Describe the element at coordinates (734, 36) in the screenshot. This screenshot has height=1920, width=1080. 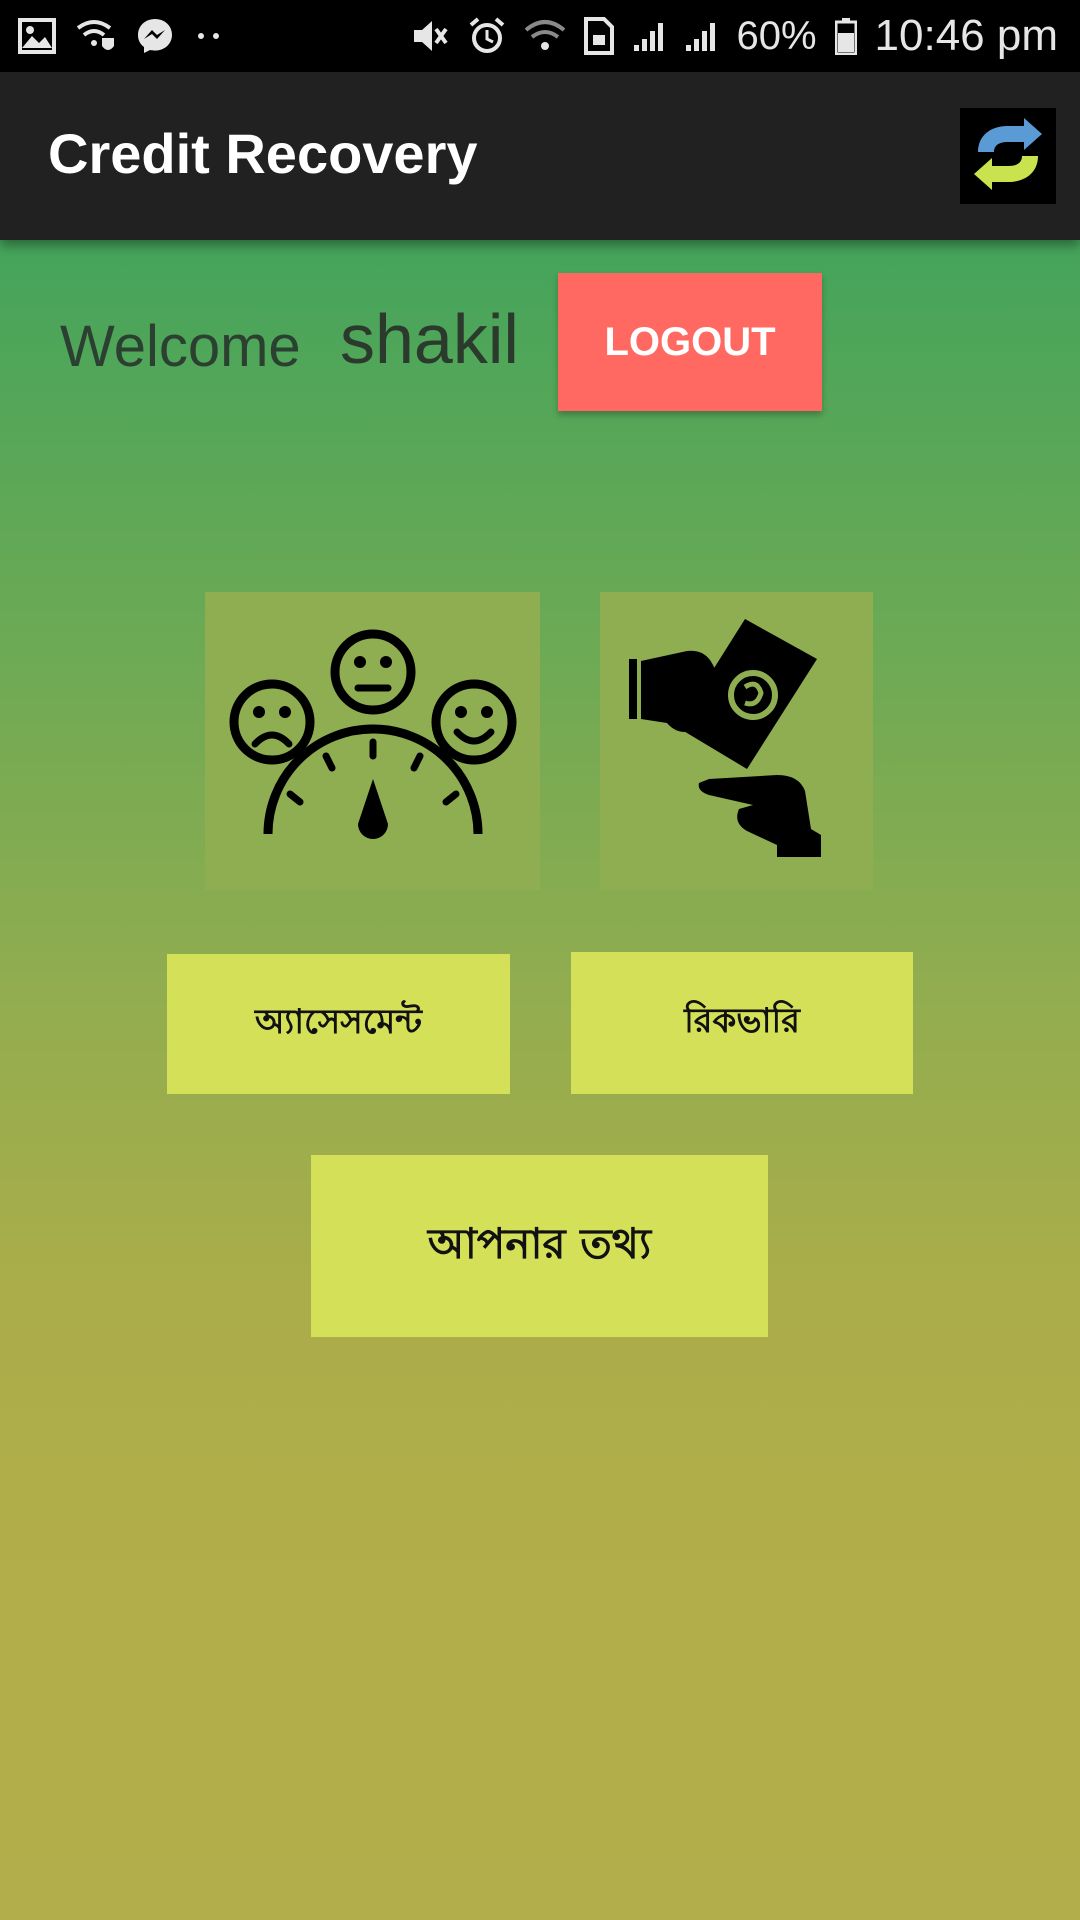
I see `status-right-icons: 60% 10:46 pm` at that location.